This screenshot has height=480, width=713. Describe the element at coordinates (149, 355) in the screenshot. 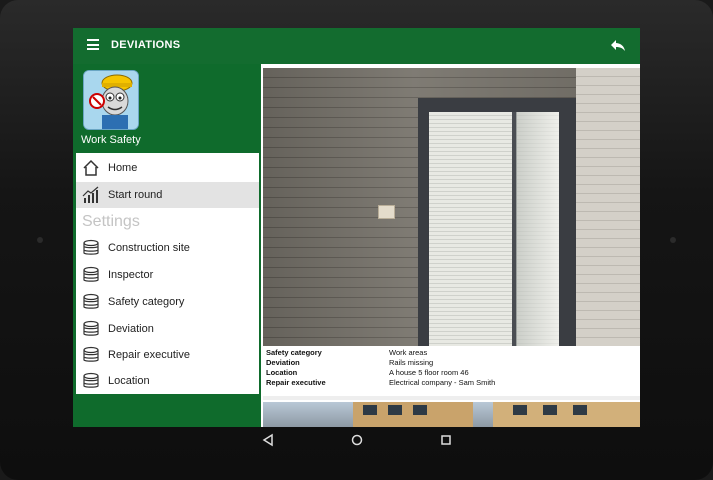

I see `sidebar-item-label: Repair executive` at that location.